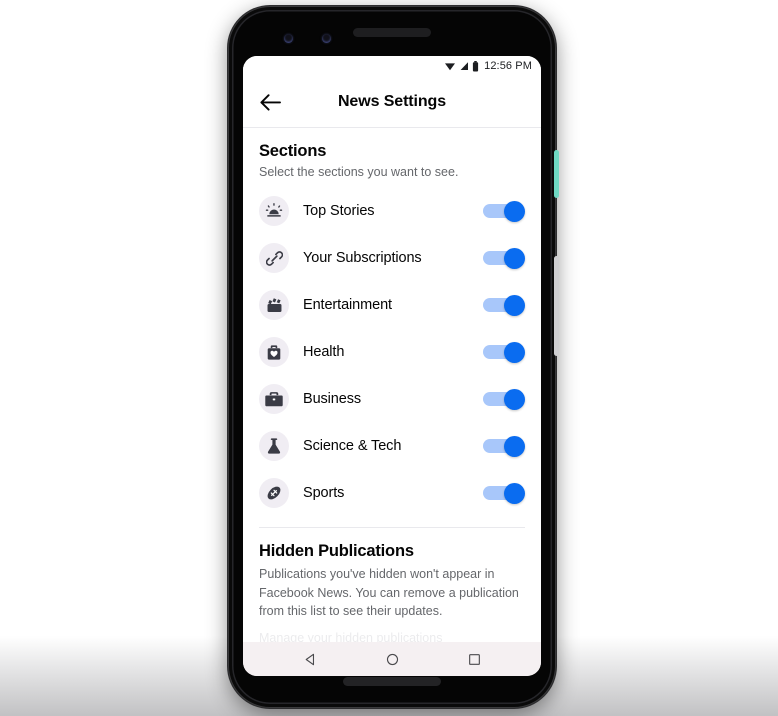 This screenshot has width=778, height=716. I want to click on toggle-science-tech, so click(504, 447).